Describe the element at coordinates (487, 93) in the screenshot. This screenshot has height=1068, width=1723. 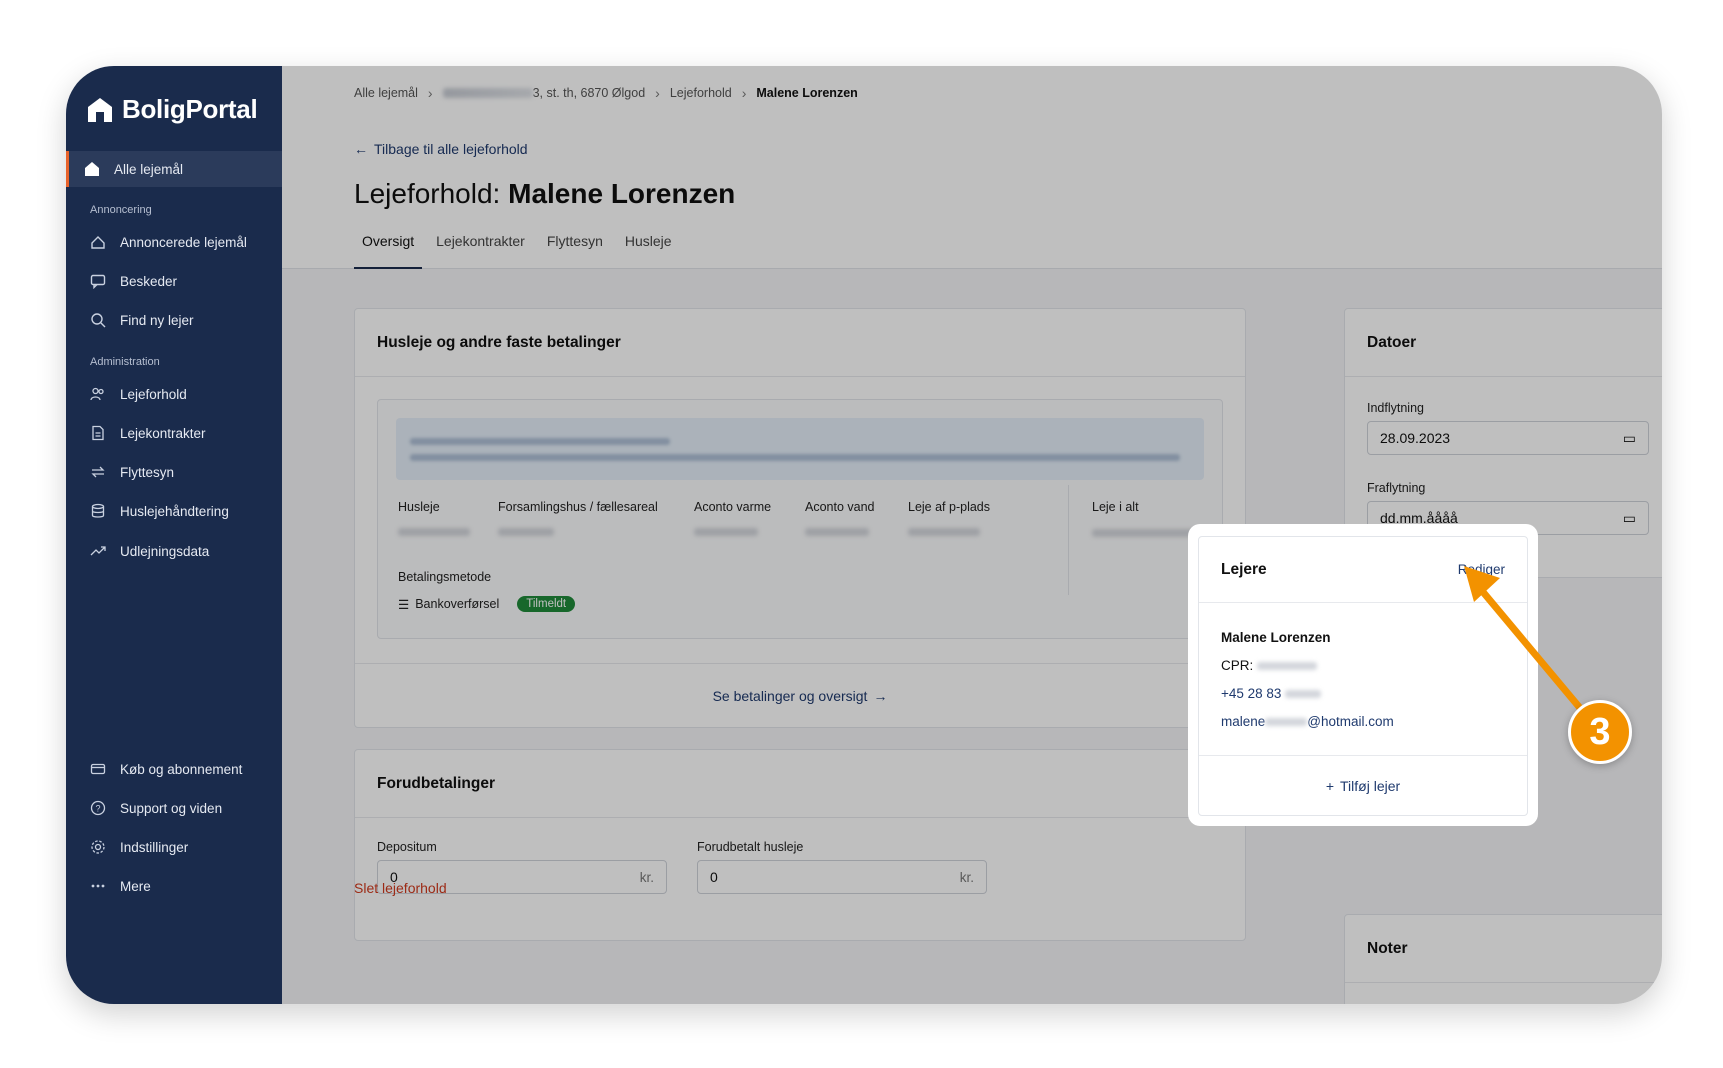
I see `redacted-address` at that location.